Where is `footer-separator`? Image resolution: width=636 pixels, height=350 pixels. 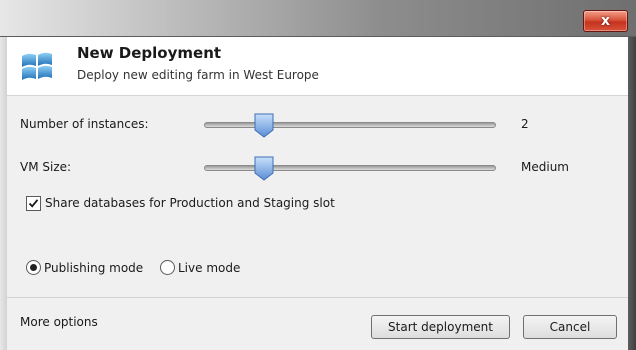
footer-separator is located at coordinates (317, 297).